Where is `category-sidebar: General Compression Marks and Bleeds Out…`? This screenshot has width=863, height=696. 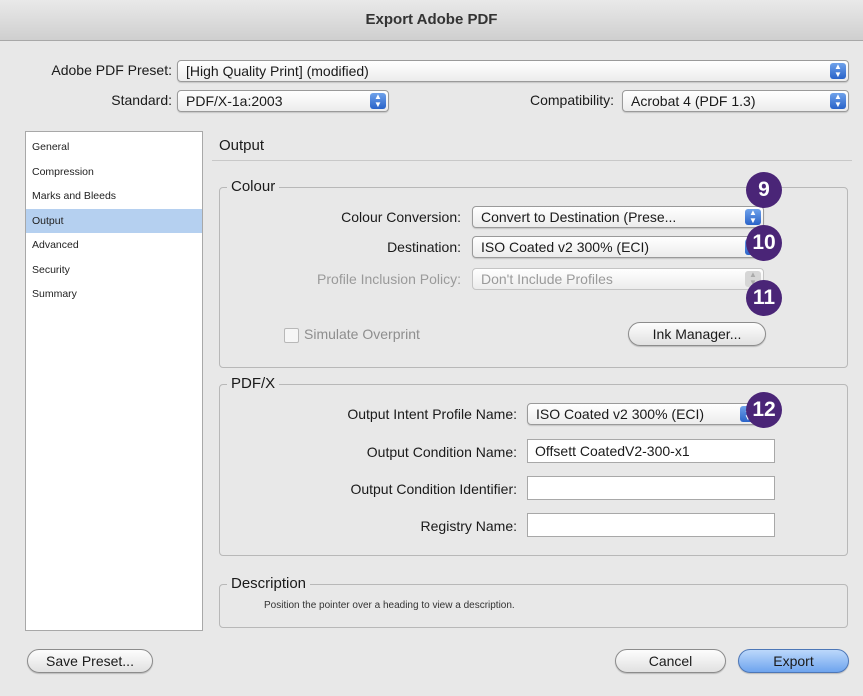
category-sidebar: General Compression Marks and Bleeds Out… is located at coordinates (114, 381).